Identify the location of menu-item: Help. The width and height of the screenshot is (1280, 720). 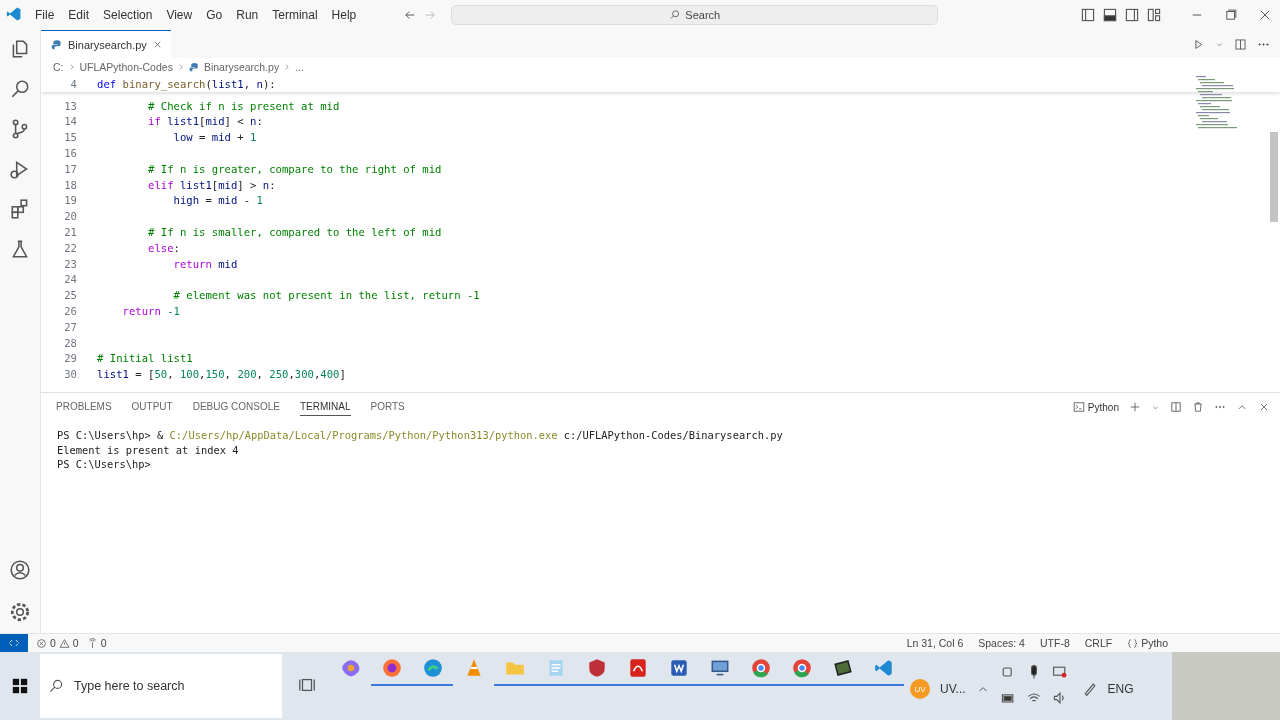
(344, 15).